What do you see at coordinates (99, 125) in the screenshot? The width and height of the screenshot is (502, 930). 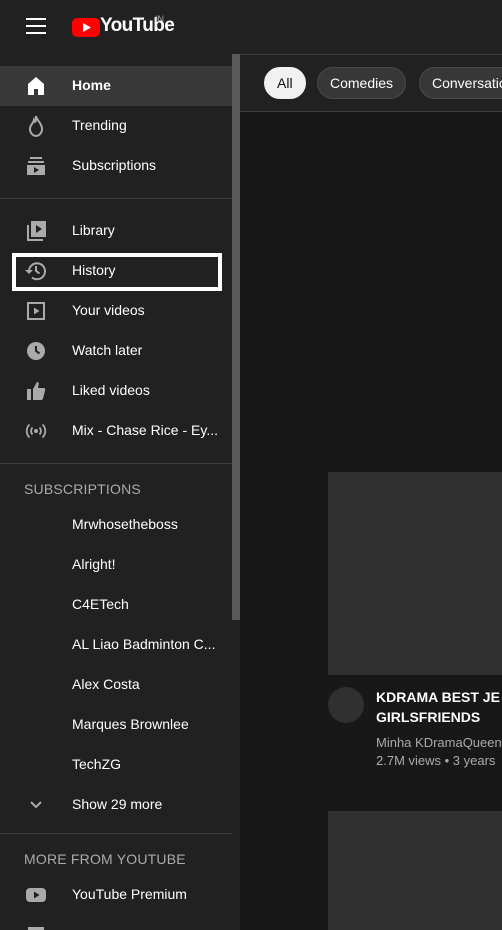 I see `sidebar-item-label: Trending` at bounding box center [99, 125].